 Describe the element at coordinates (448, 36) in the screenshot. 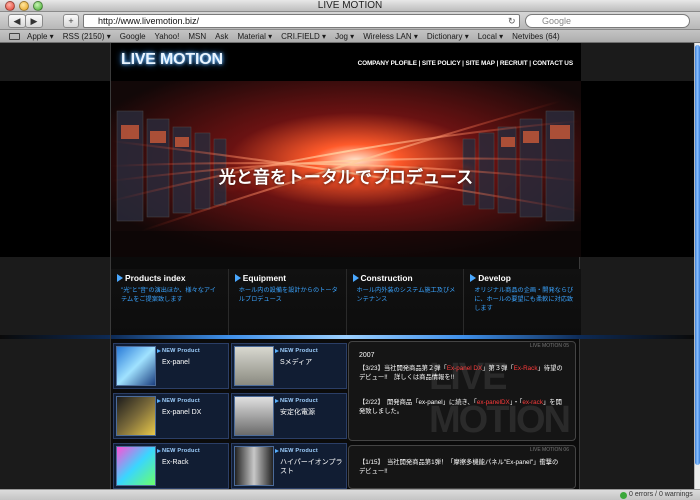

I see `bookmark-item: Dictionary ▾` at that location.